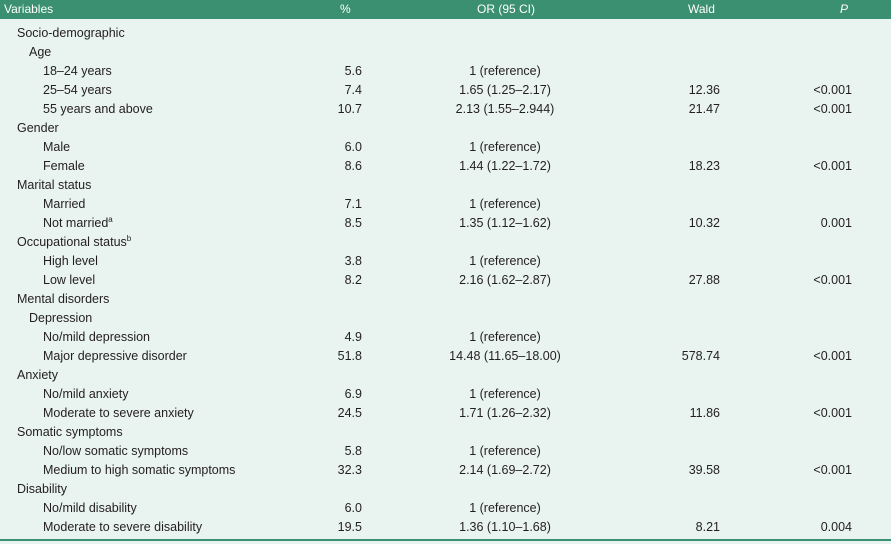 The width and height of the screenshot is (891, 544). I want to click on row-label: Low level, so click(69, 280).